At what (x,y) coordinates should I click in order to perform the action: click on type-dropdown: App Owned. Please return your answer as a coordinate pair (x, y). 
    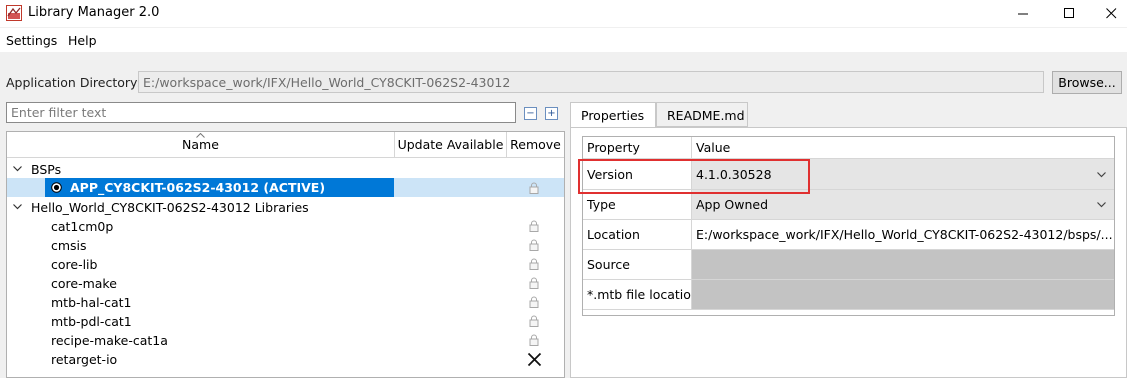
    Looking at the image, I should click on (903, 205).